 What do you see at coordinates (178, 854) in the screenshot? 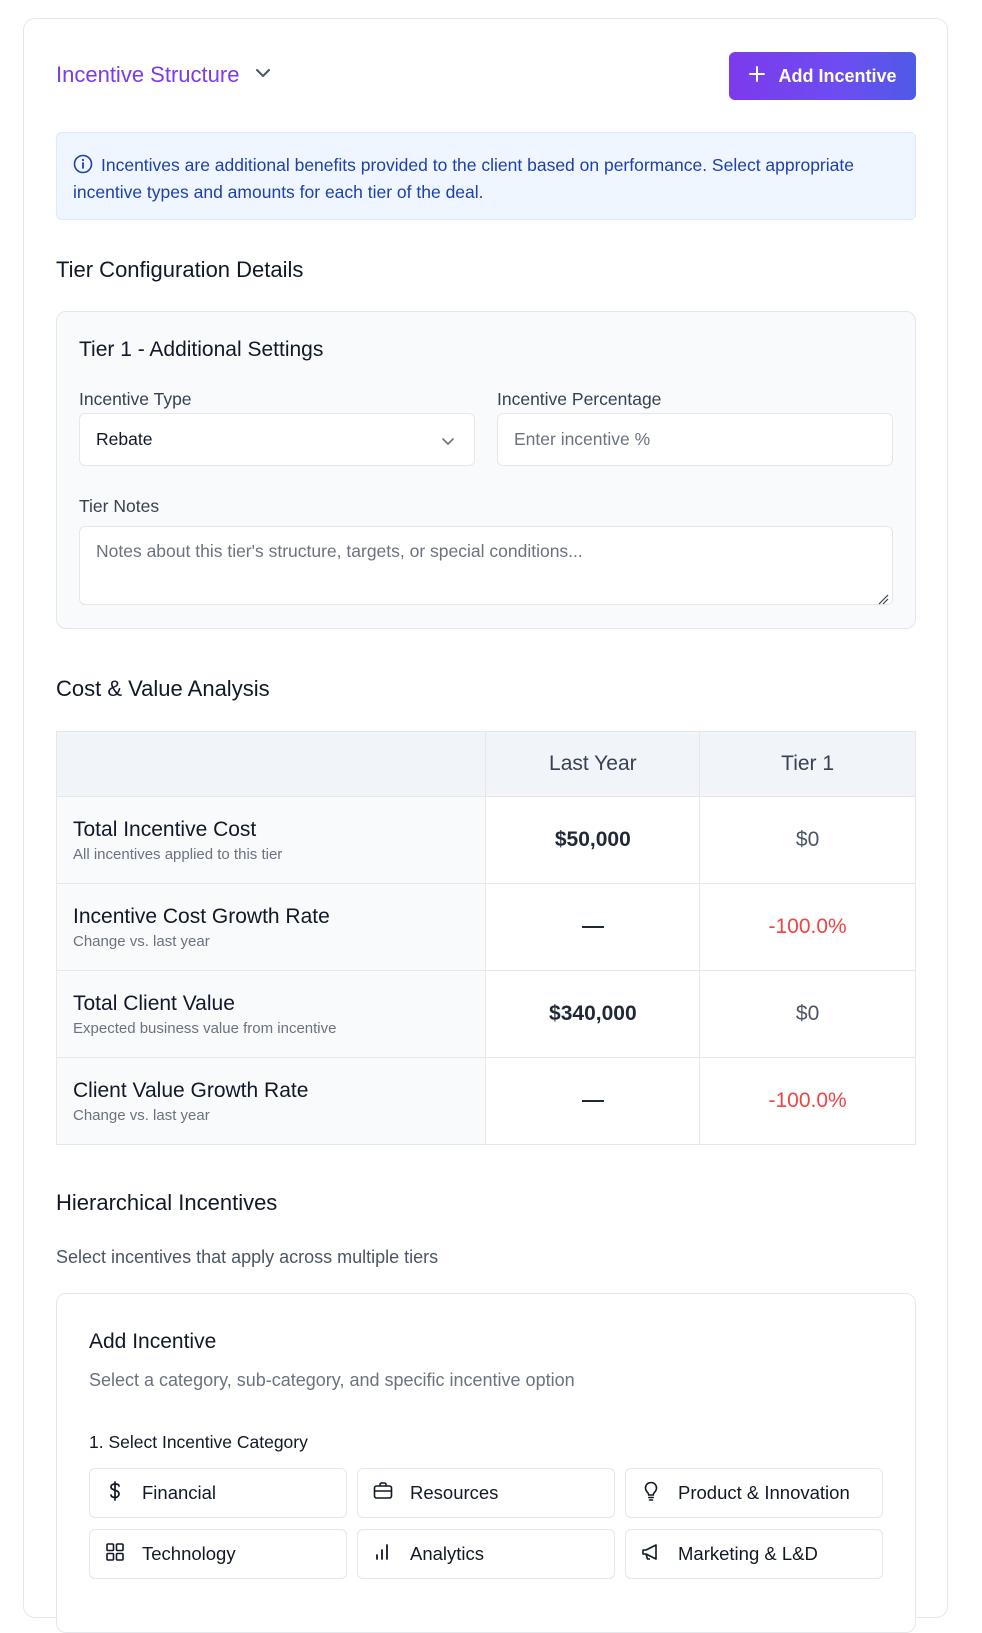
I see `row-subtitle: All incentives applied to this tier` at bounding box center [178, 854].